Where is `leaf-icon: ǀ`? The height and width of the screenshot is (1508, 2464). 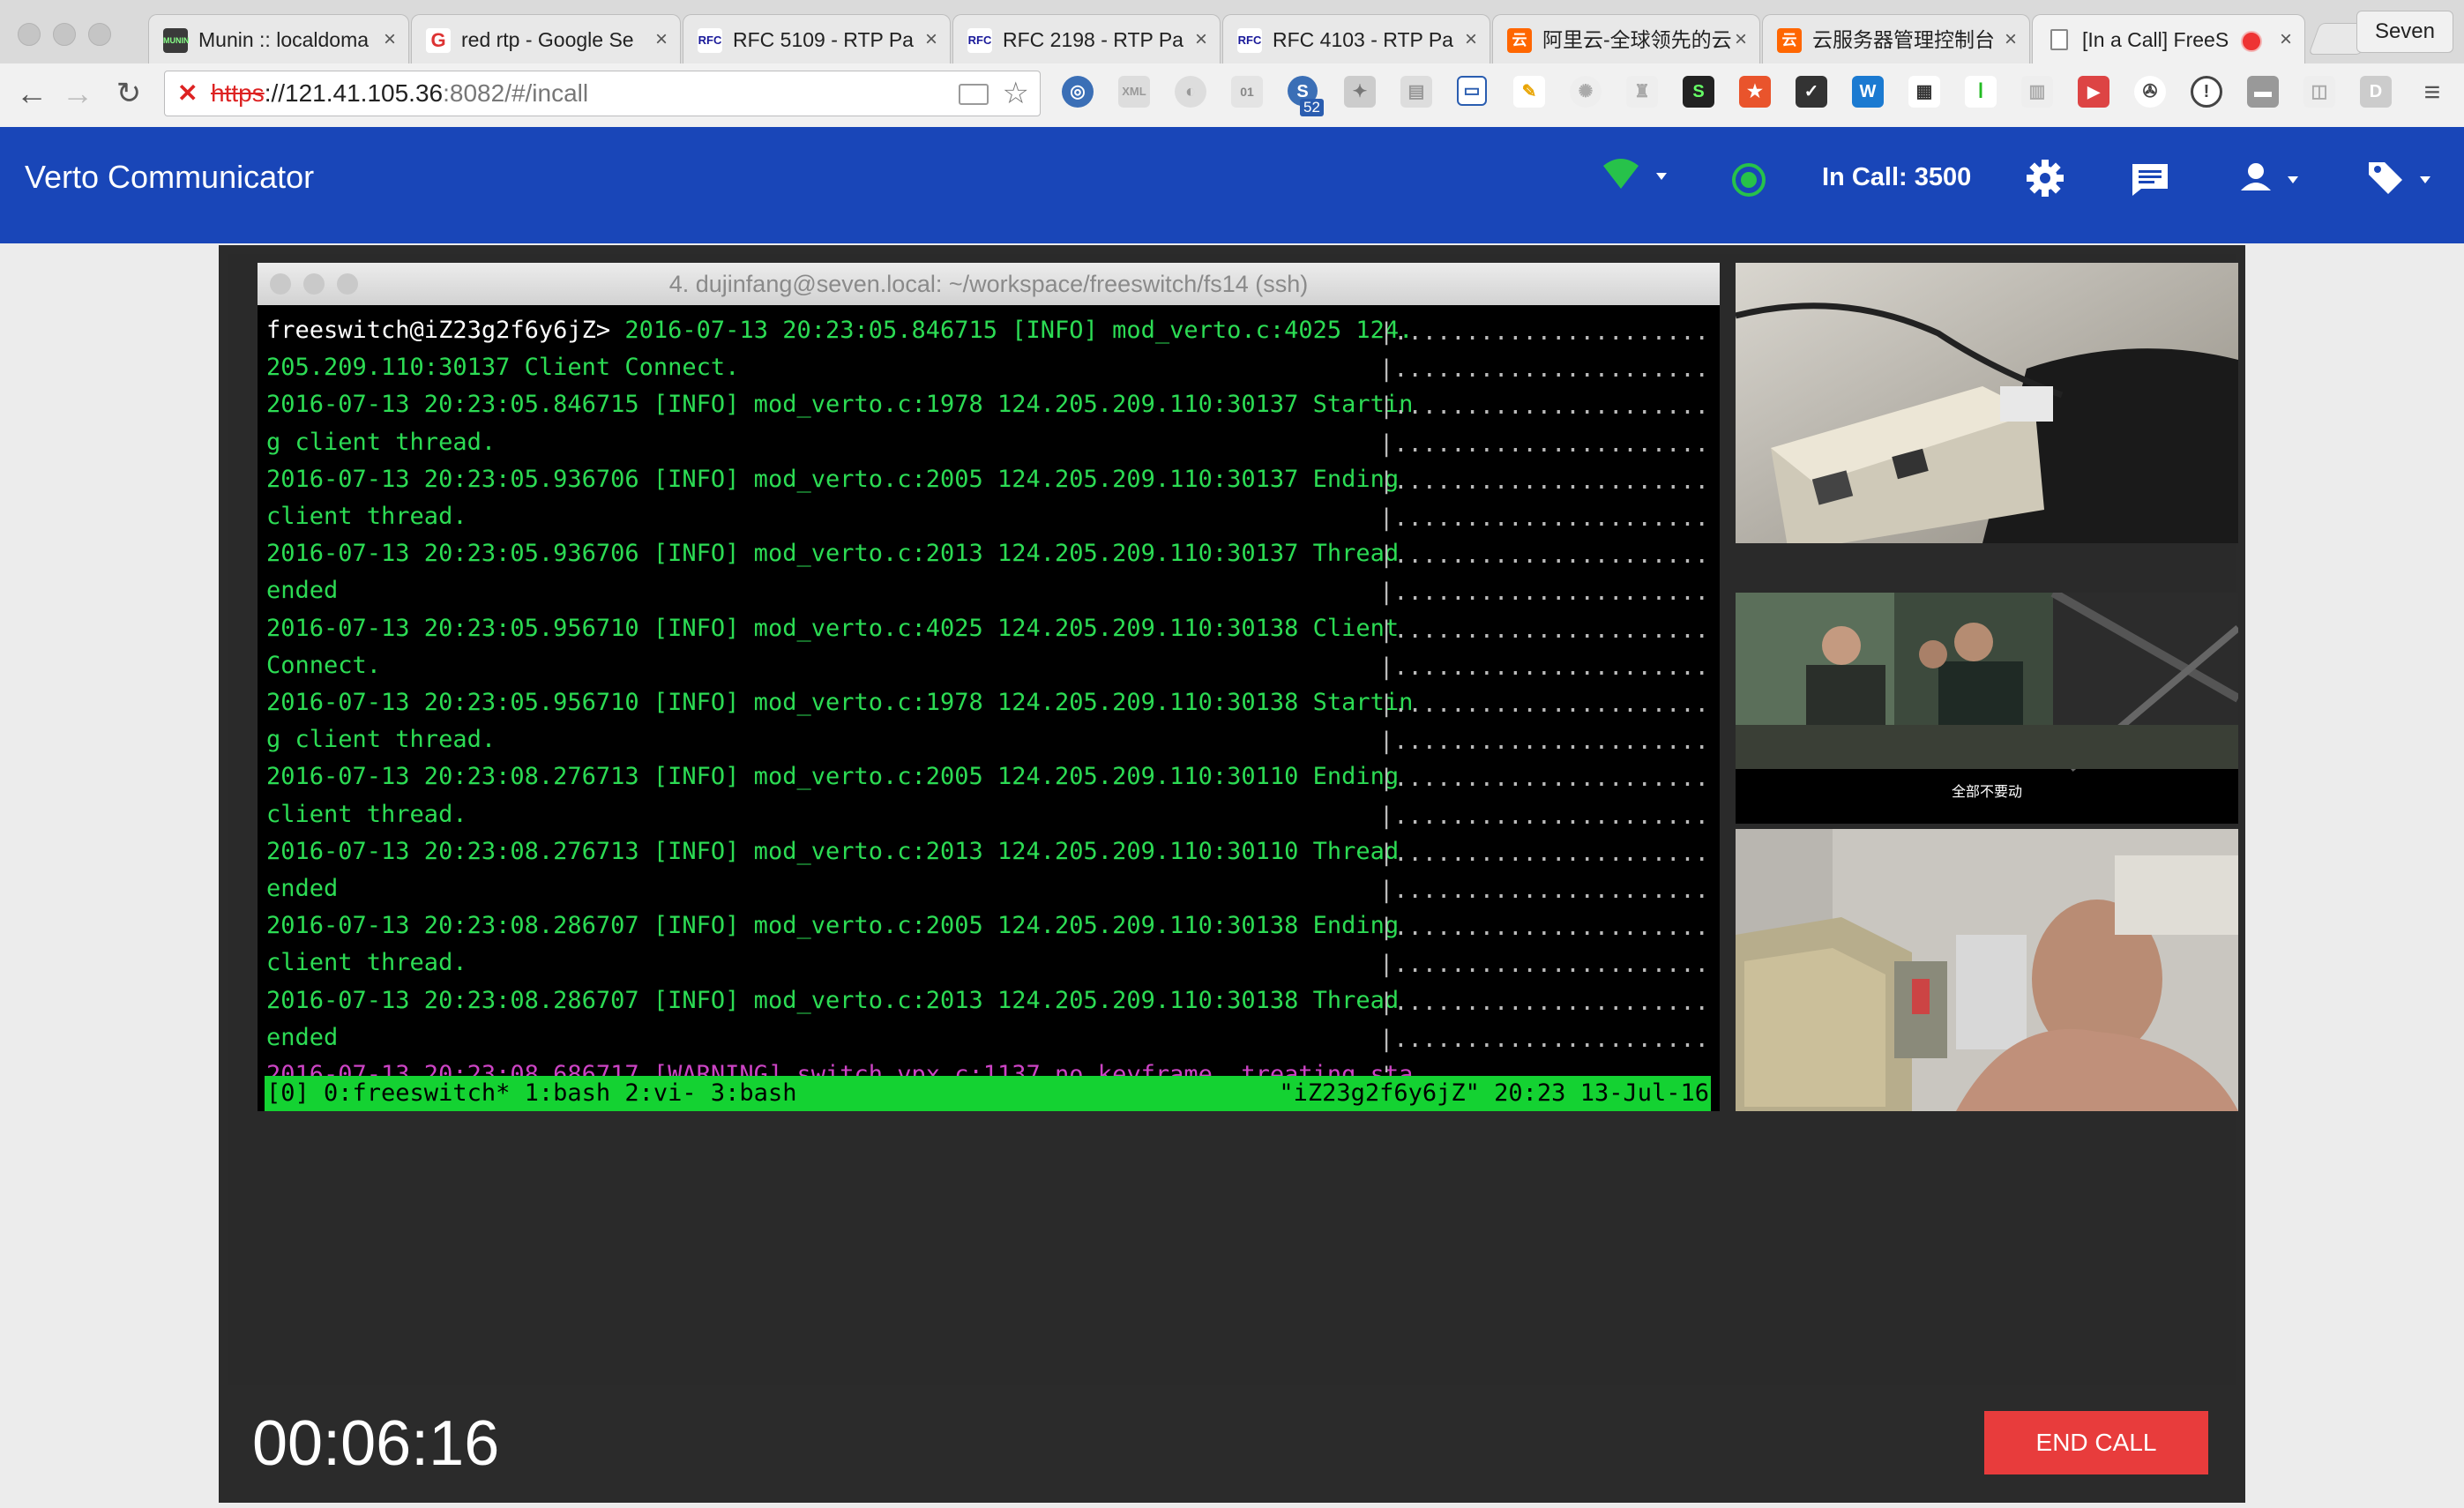 leaf-icon: ǀ is located at coordinates (1981, 92).